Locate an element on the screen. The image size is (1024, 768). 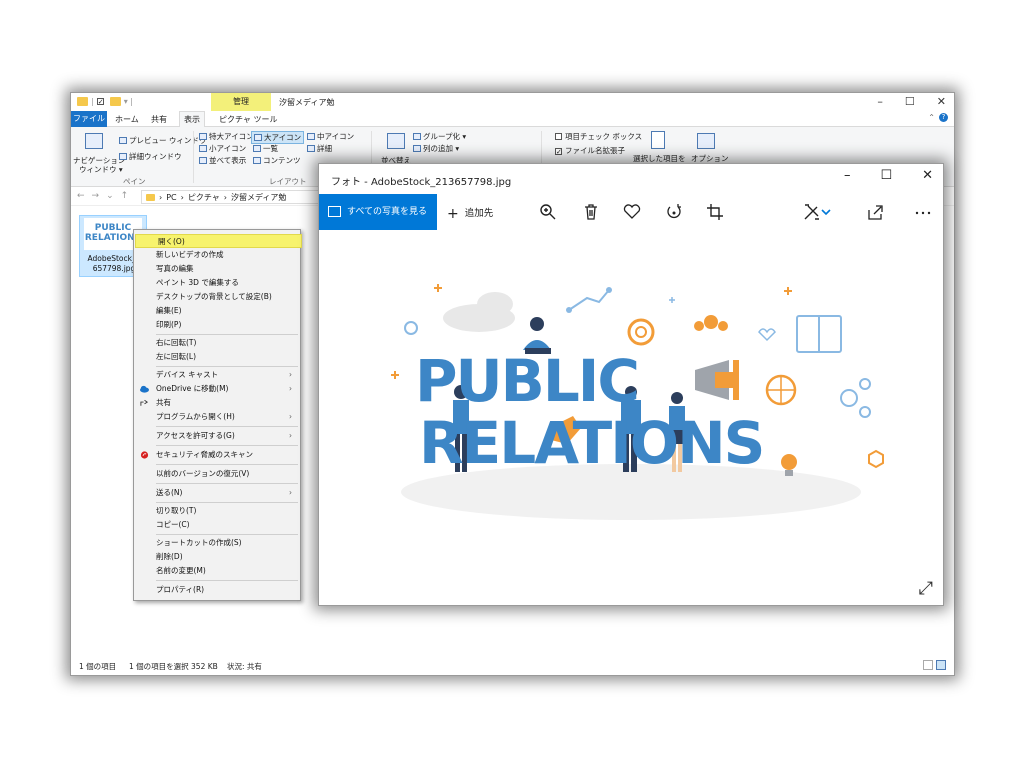
details-pane-button: 詳細ウィンドウ is located at coordinates (150, 156).